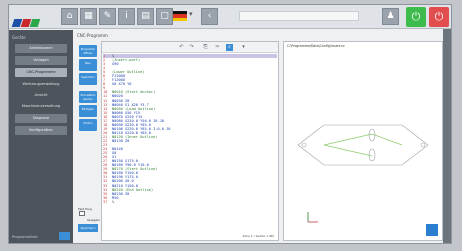 The width and height of the screenshot is (462, 251). I want to click on nav-item-diagnose: Diagnose, so click(41, 118).